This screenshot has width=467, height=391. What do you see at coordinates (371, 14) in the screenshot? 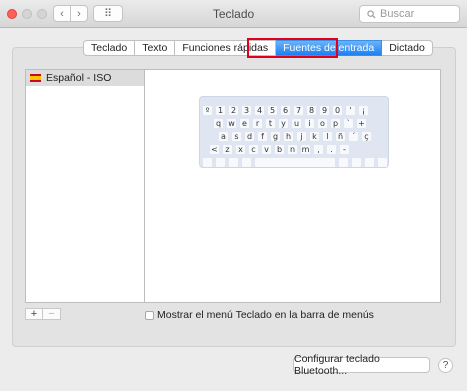
I see `search-icon` at bounding box center [371, 14].